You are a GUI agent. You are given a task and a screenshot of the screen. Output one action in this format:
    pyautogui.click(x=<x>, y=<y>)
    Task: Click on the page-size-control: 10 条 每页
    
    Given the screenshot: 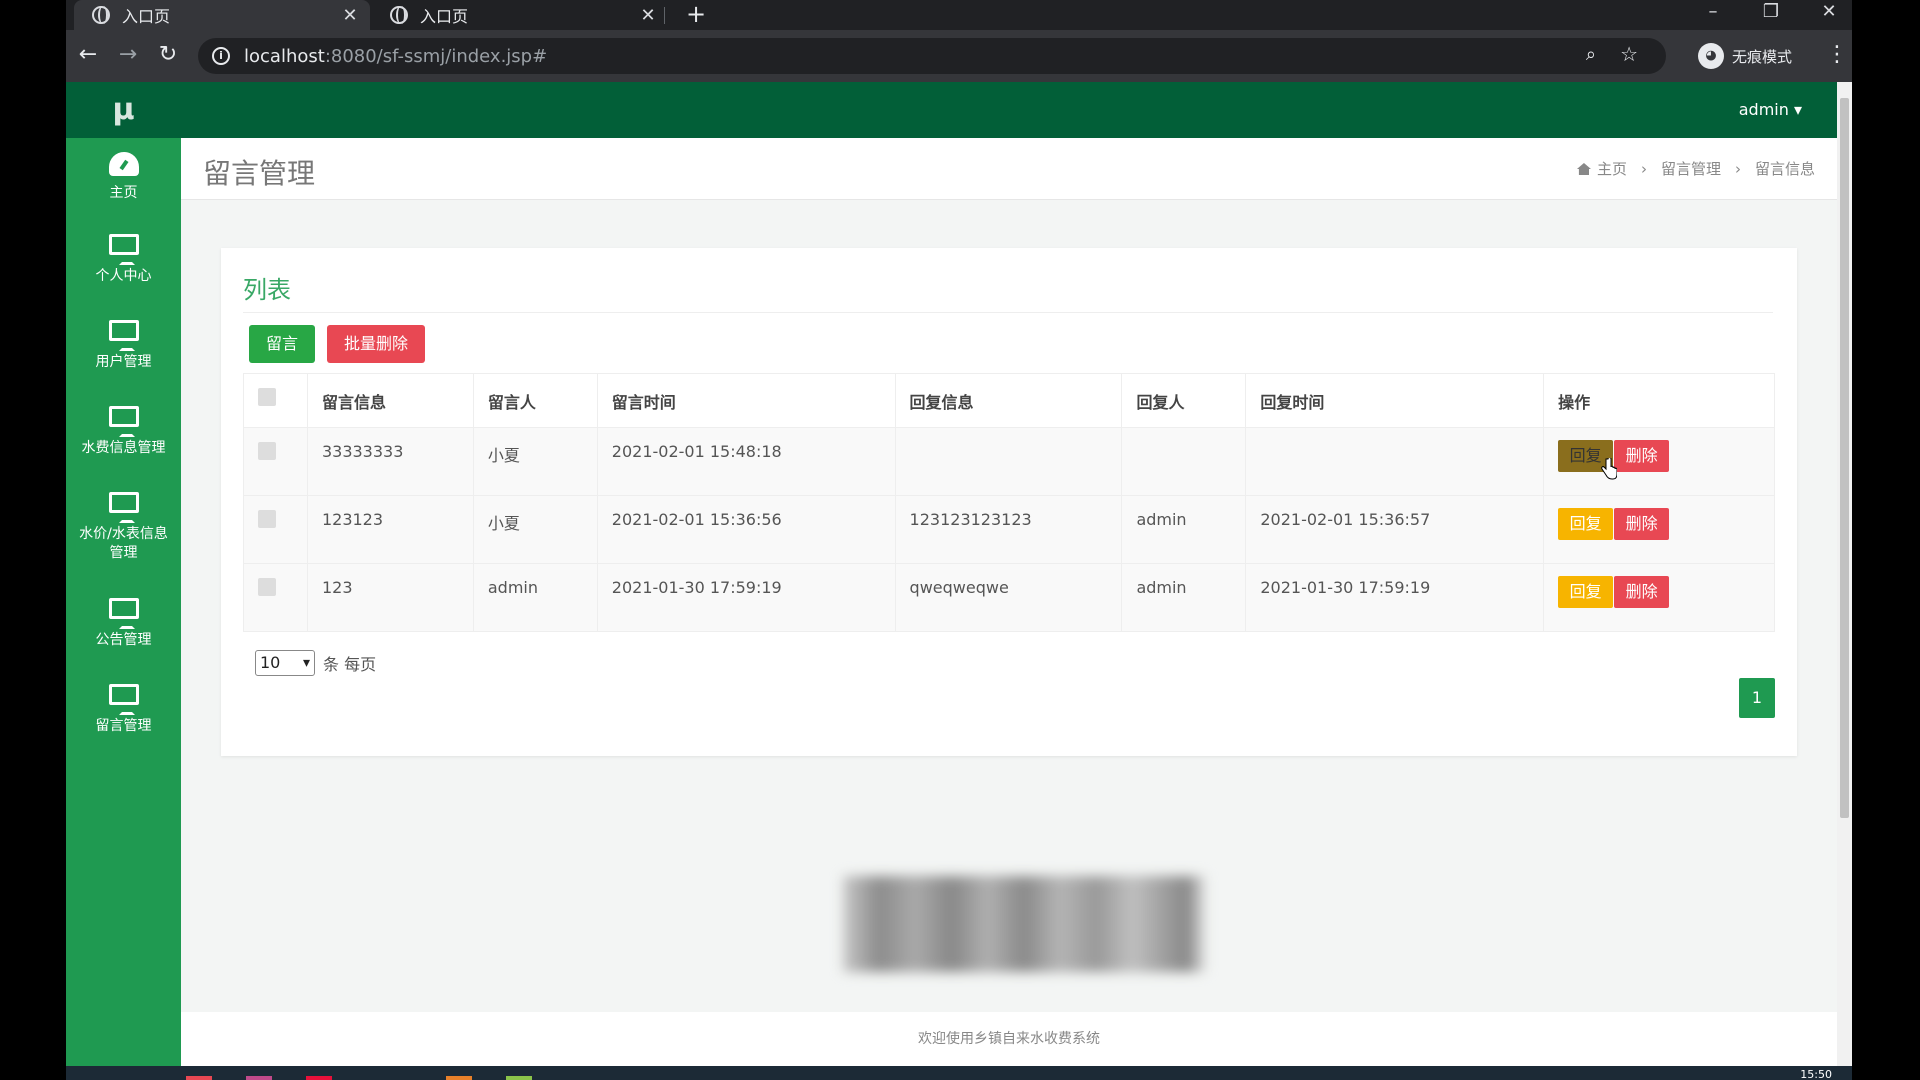 What is the action you would take?
    pyautogui.click(x=315, y=663)
    